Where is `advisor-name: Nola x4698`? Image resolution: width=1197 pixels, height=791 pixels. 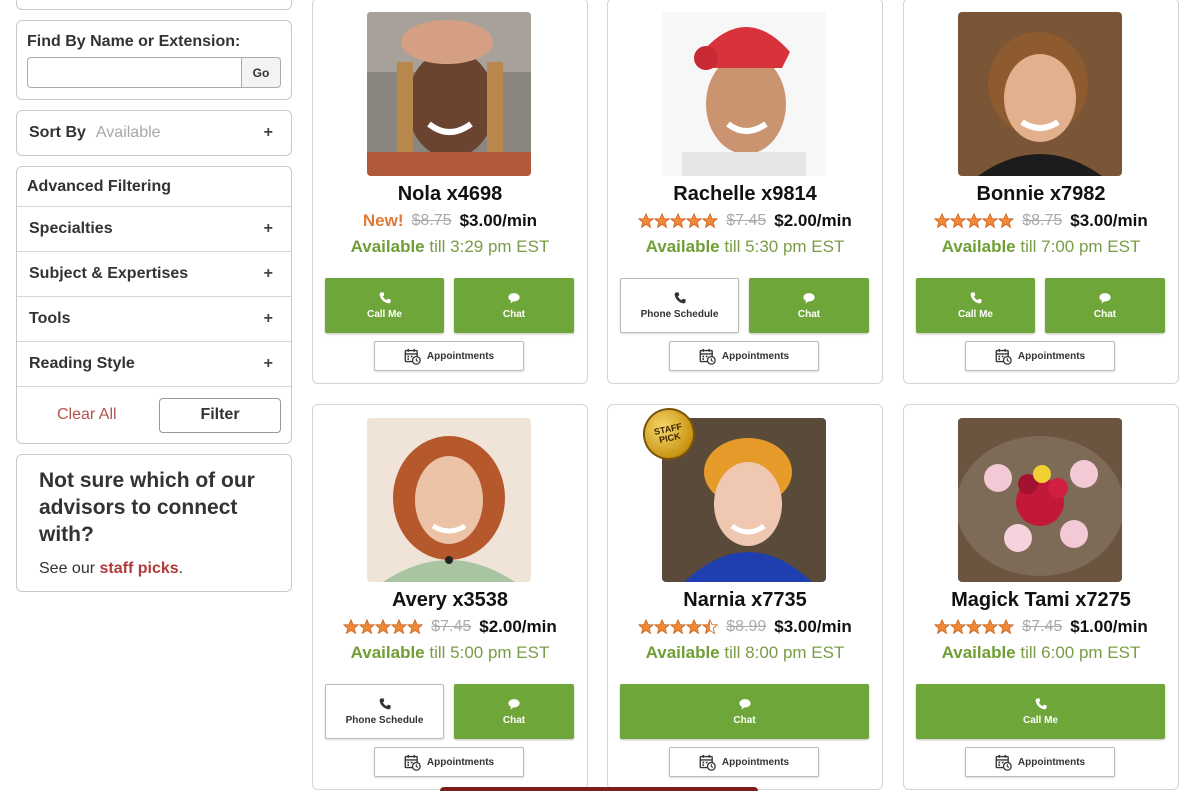
advisor-name: Nola x4698 is located at coordinates (450, 194).